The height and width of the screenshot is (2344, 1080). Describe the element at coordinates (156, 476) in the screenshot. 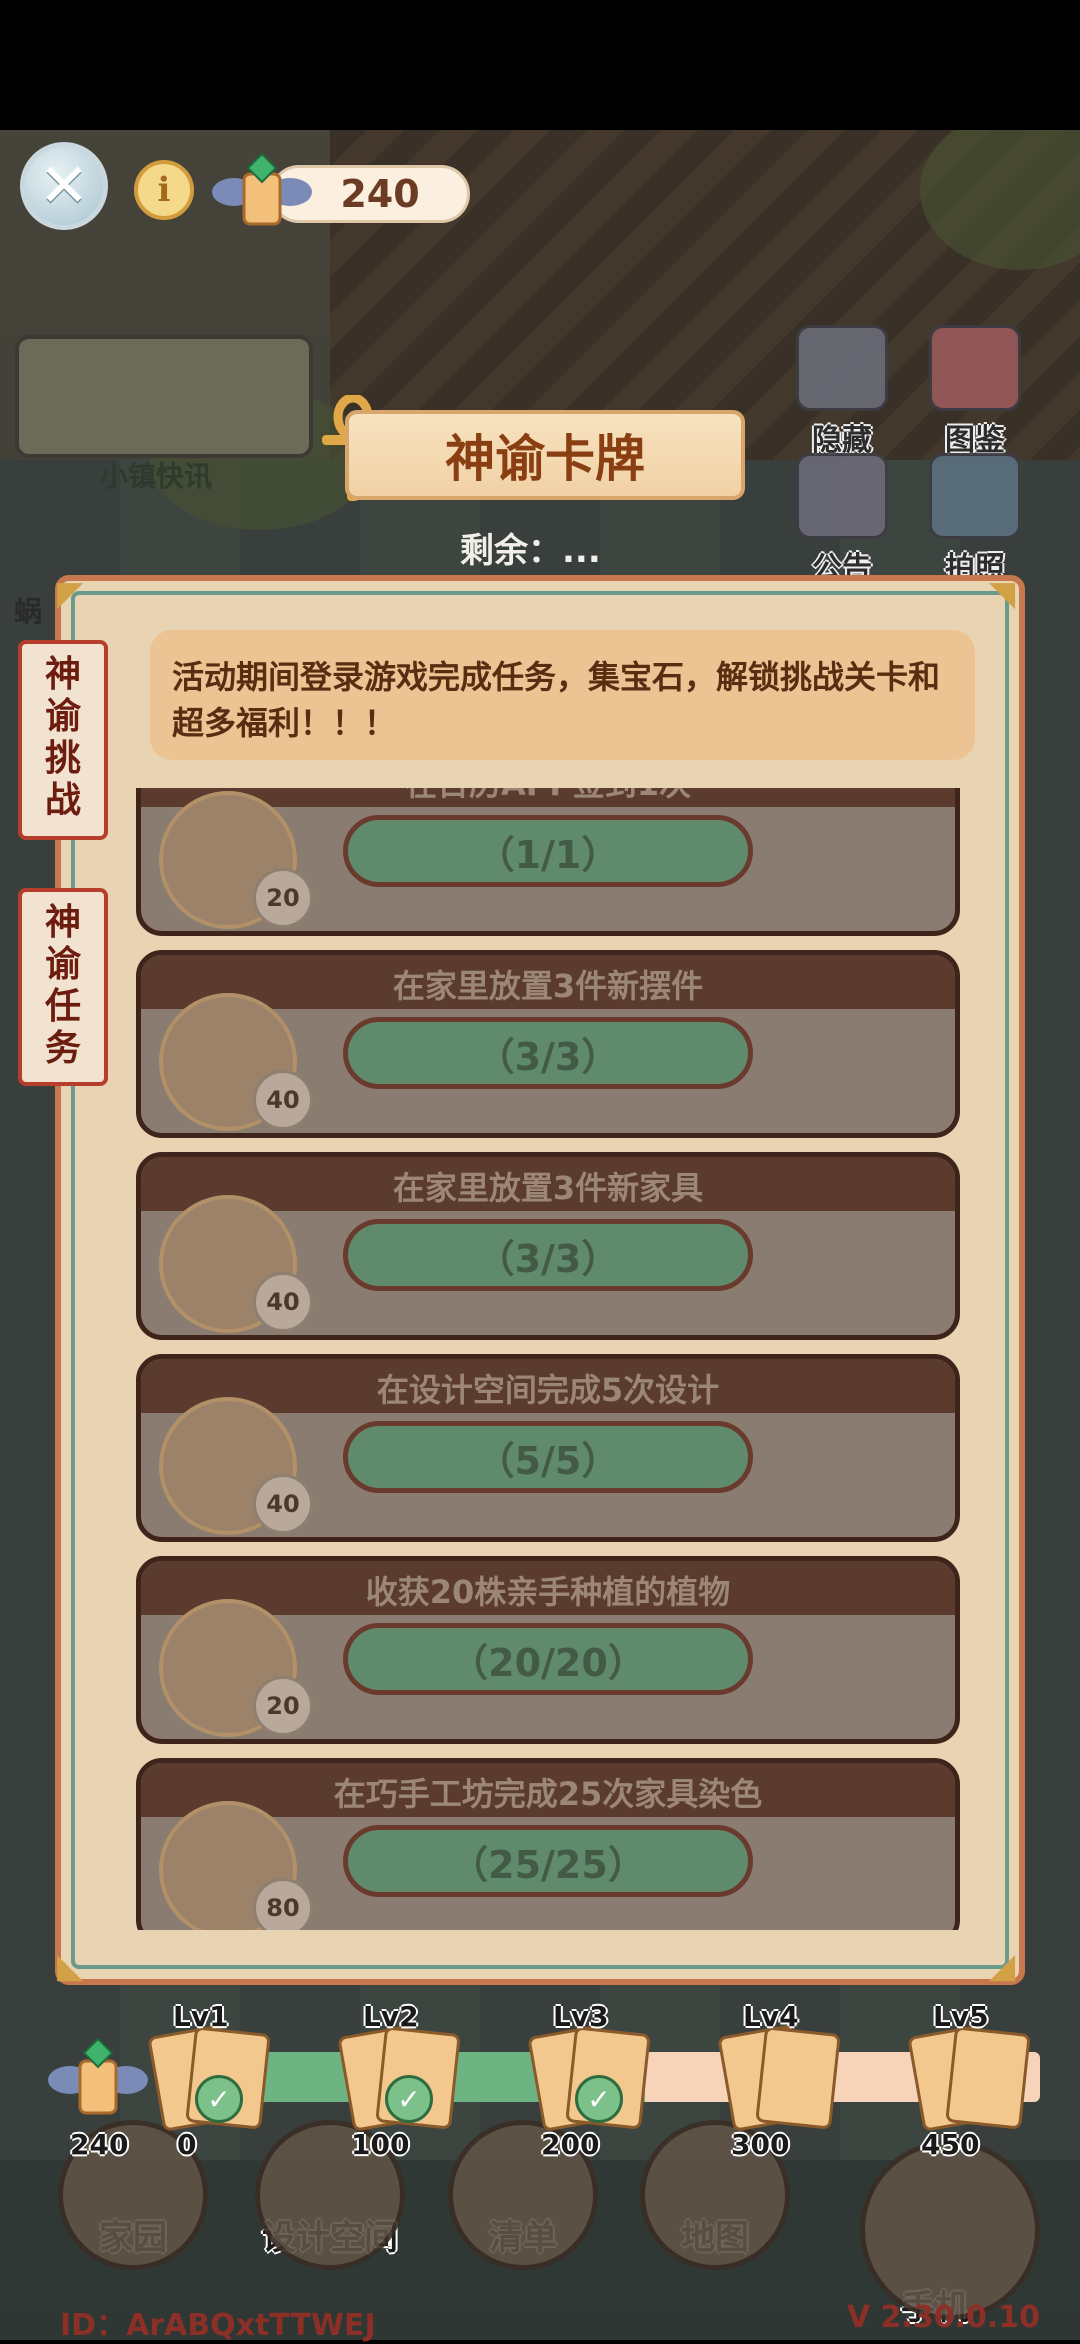

I see `news-label: 小镇快讯` at that location.